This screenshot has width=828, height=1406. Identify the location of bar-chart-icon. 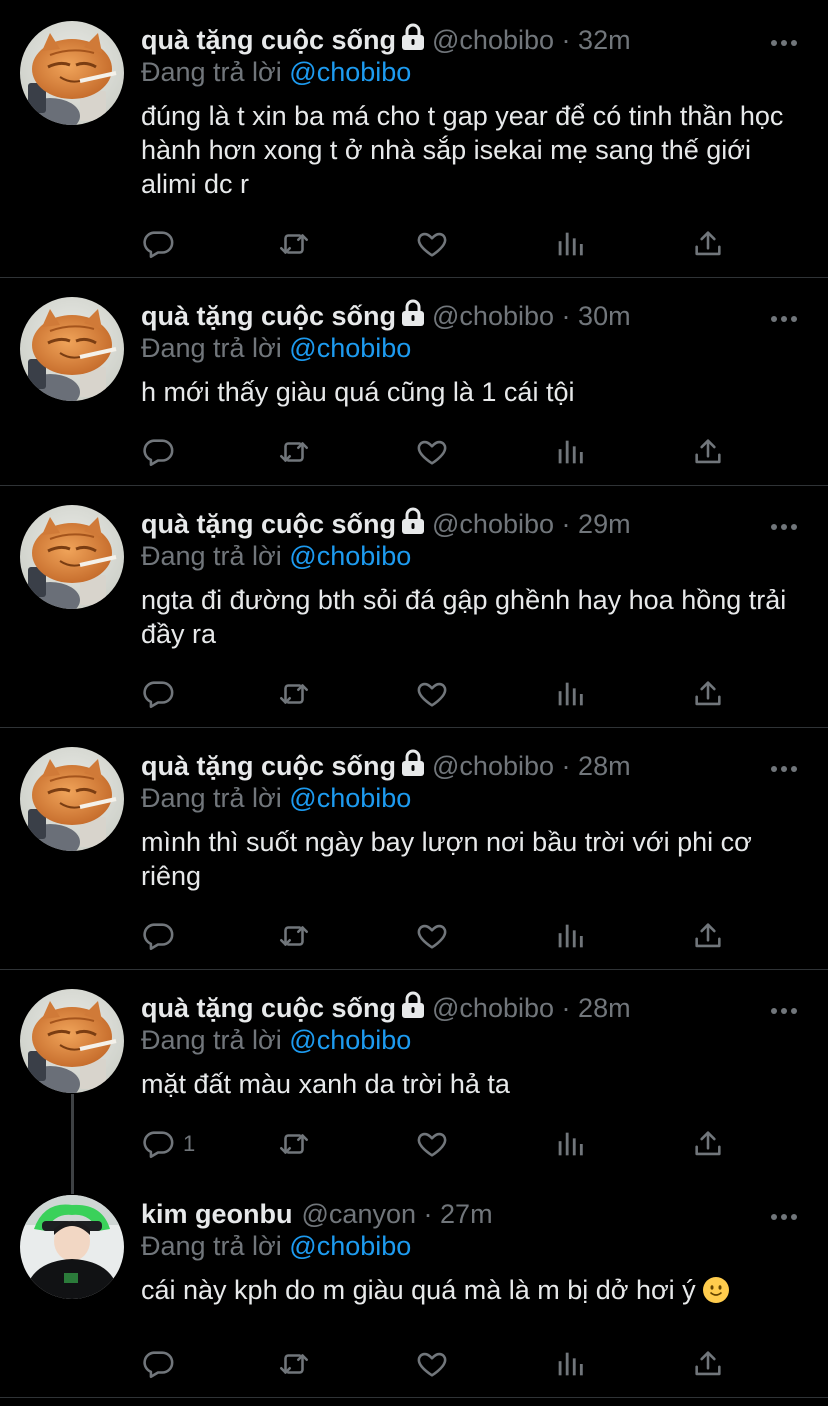
(570, 936).